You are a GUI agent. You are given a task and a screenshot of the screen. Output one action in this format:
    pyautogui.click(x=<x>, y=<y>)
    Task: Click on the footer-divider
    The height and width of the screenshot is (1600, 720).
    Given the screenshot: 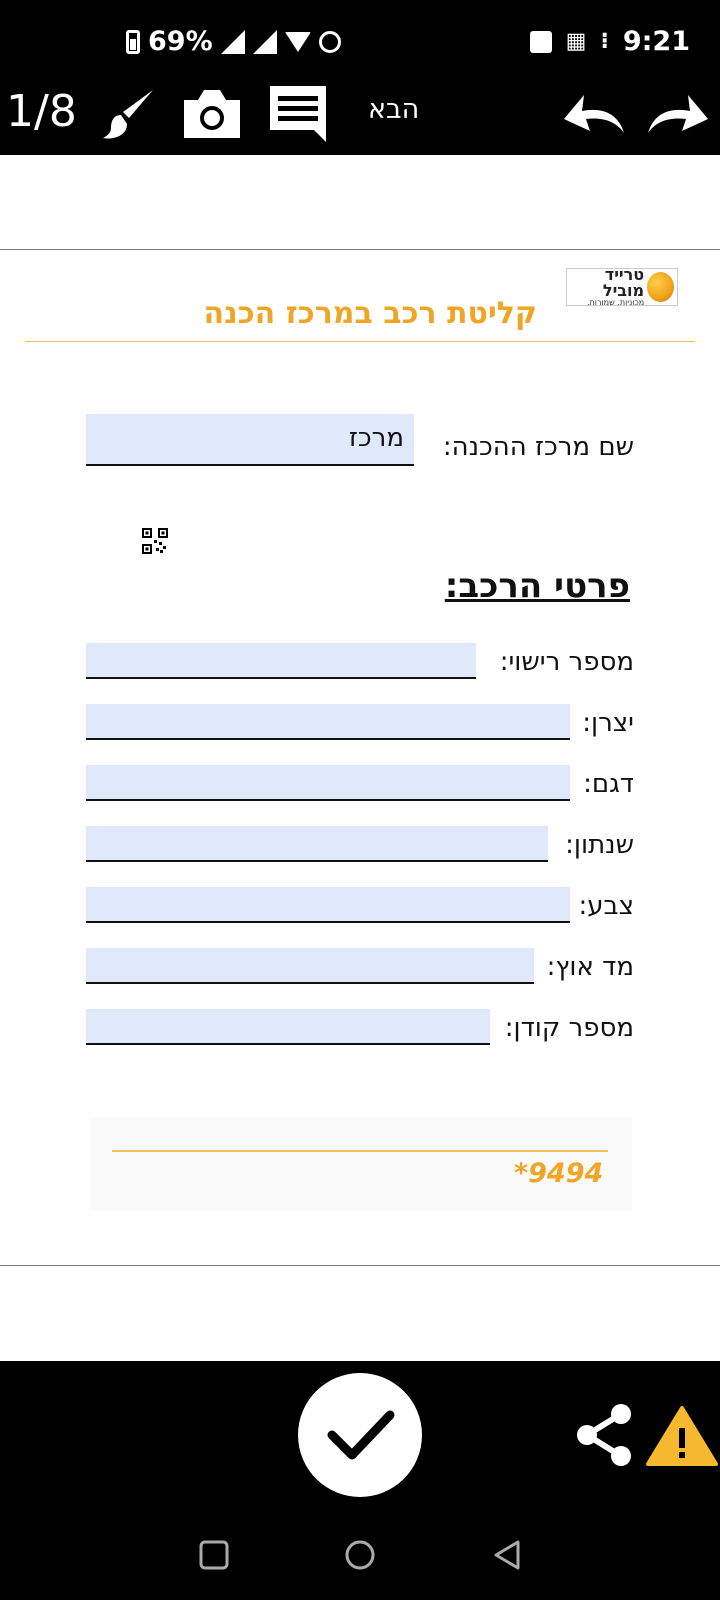 What is the action you would take?
    pyautogui.click(x=360, y=1151)
    